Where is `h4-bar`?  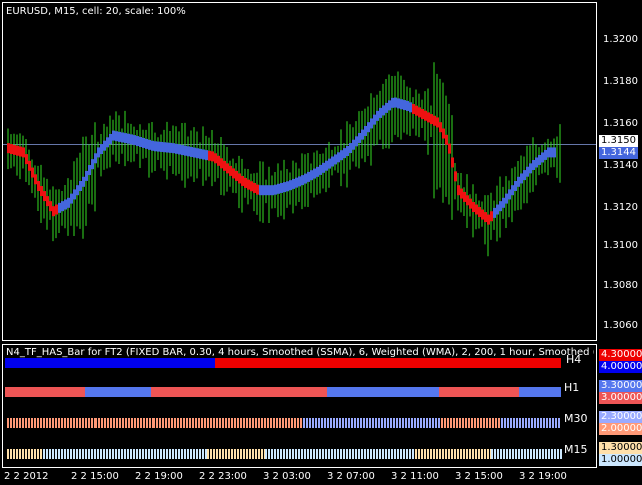 h4-bar is located at coordinates (388, 363).